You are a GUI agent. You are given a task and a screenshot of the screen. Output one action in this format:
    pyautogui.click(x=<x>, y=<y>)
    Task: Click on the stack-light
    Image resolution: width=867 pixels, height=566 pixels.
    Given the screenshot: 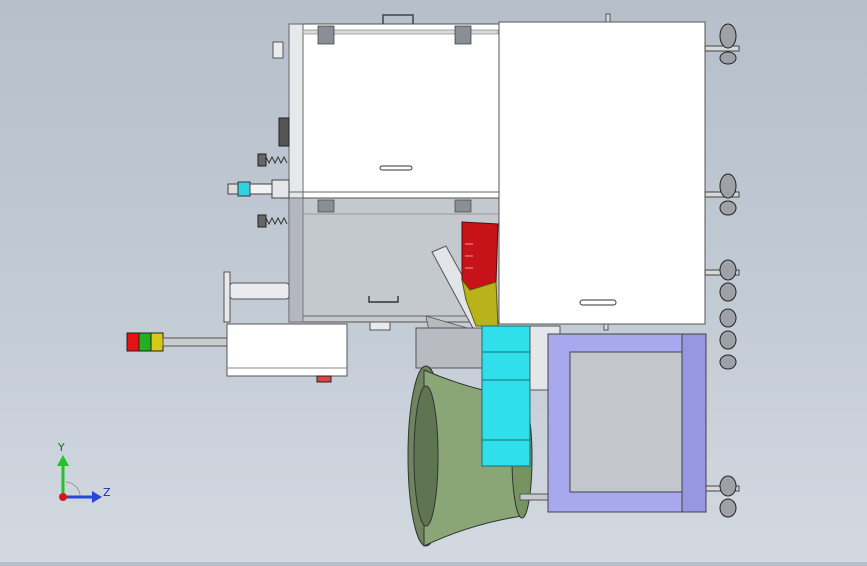 What is the action you would take?
    pyautogui.click(x=177, y=342)
    